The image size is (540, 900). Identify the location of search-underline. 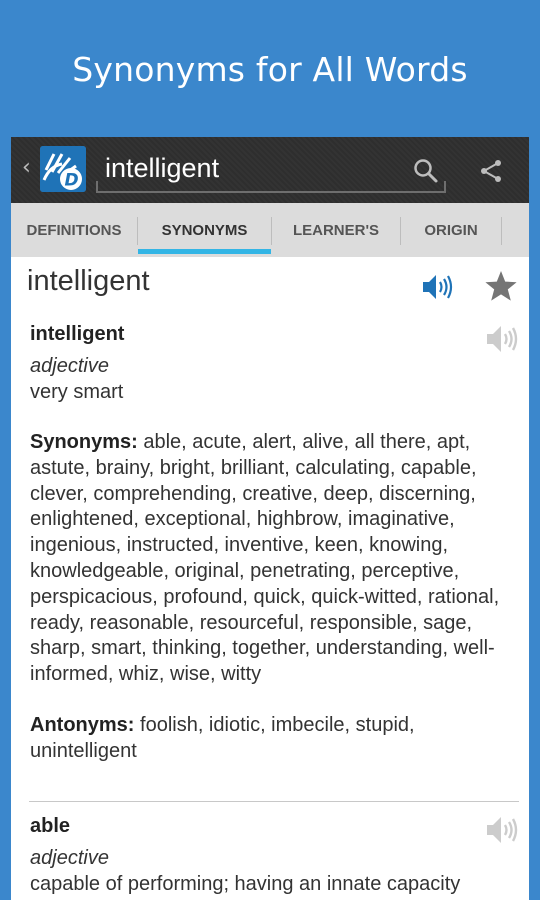
(271, 192).